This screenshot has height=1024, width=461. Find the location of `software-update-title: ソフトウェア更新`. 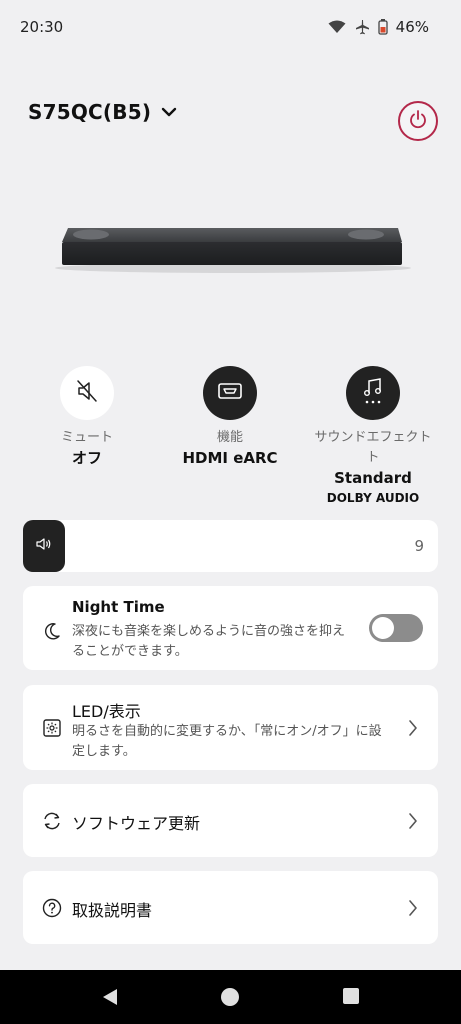

software-update-title: ソフトウェア更新 is located at coordinates (136, 823).